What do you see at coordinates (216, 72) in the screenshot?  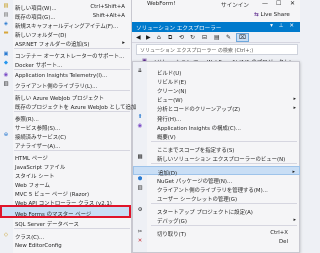 I see `menu-item-build: ⇊ ビルド(U)` at bounding box center [216, 72].